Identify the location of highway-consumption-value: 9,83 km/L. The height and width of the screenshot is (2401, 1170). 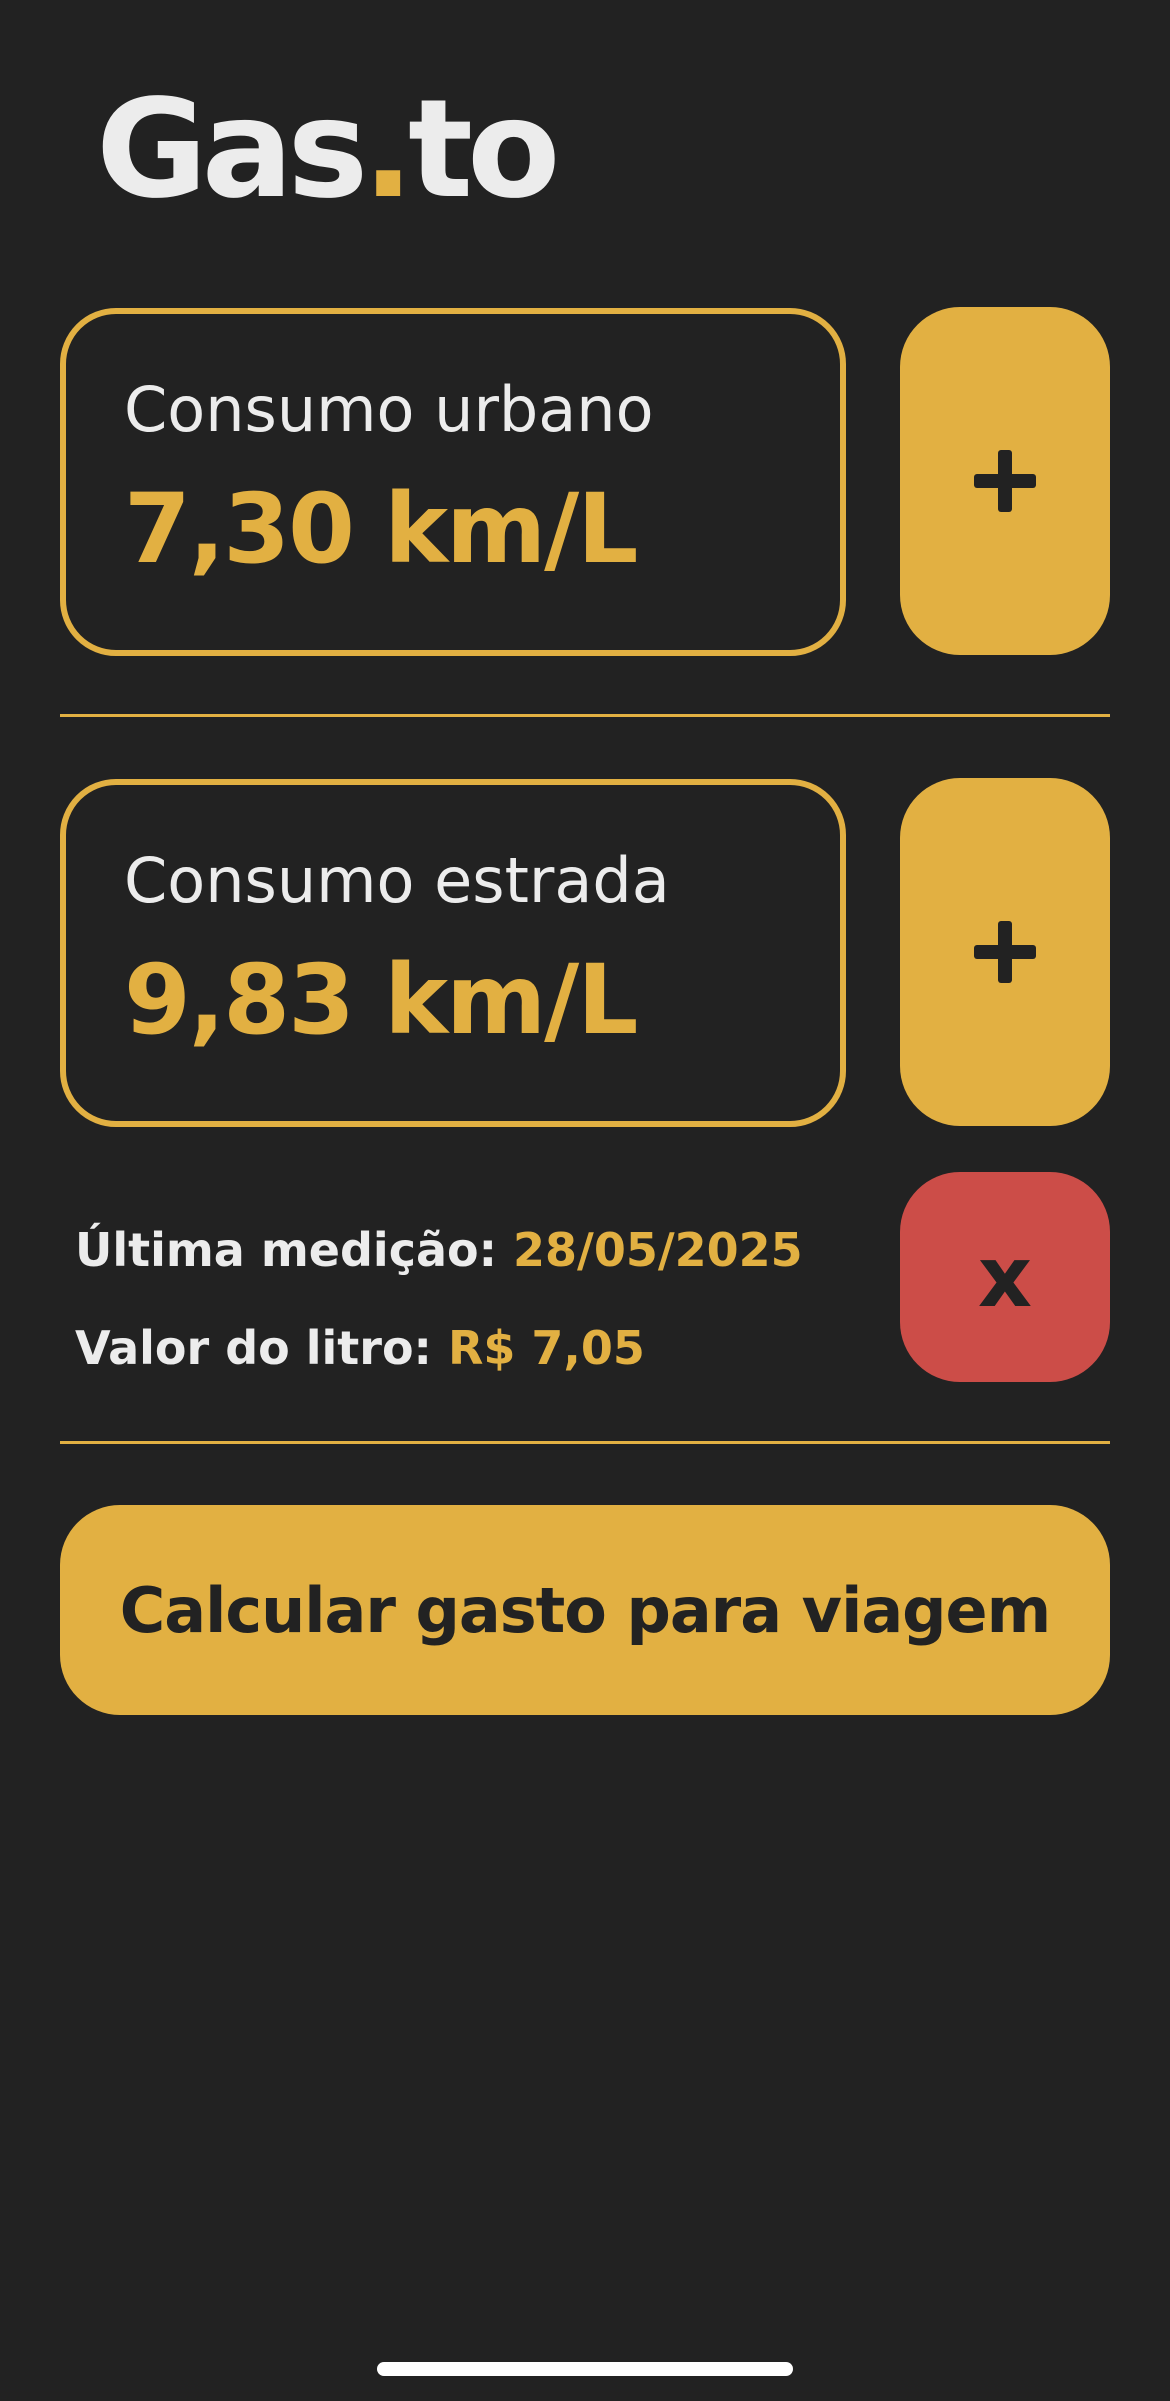
(381, 1000).